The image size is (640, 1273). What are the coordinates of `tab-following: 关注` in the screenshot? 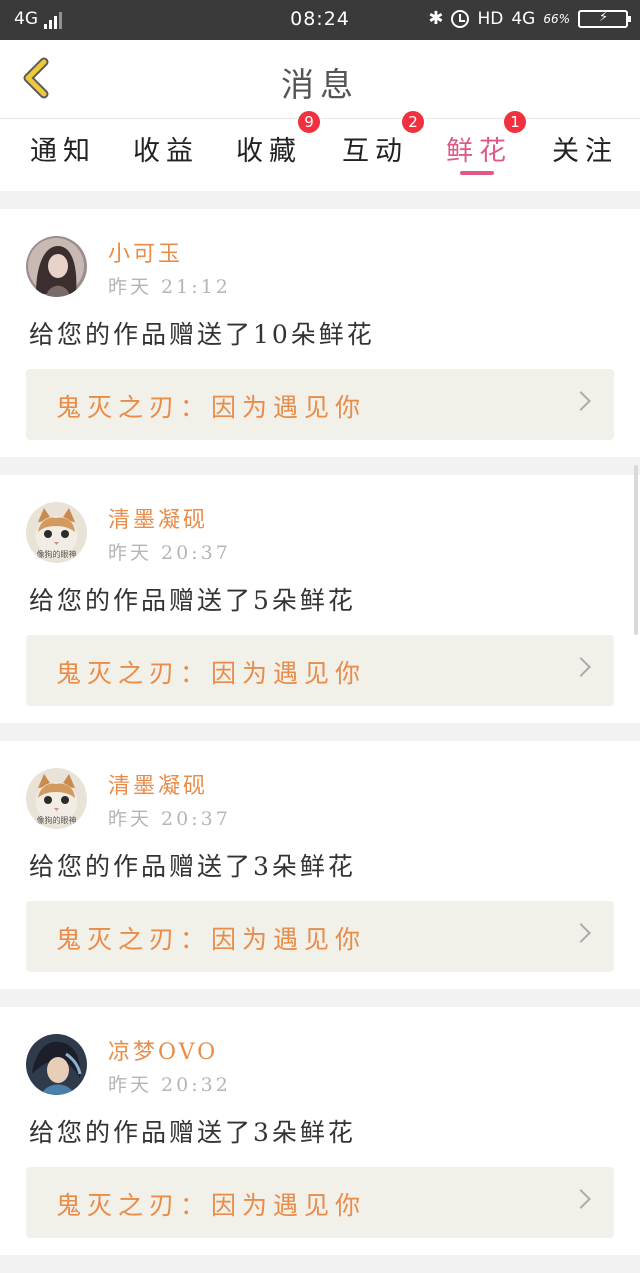 It's located at (587, 155).